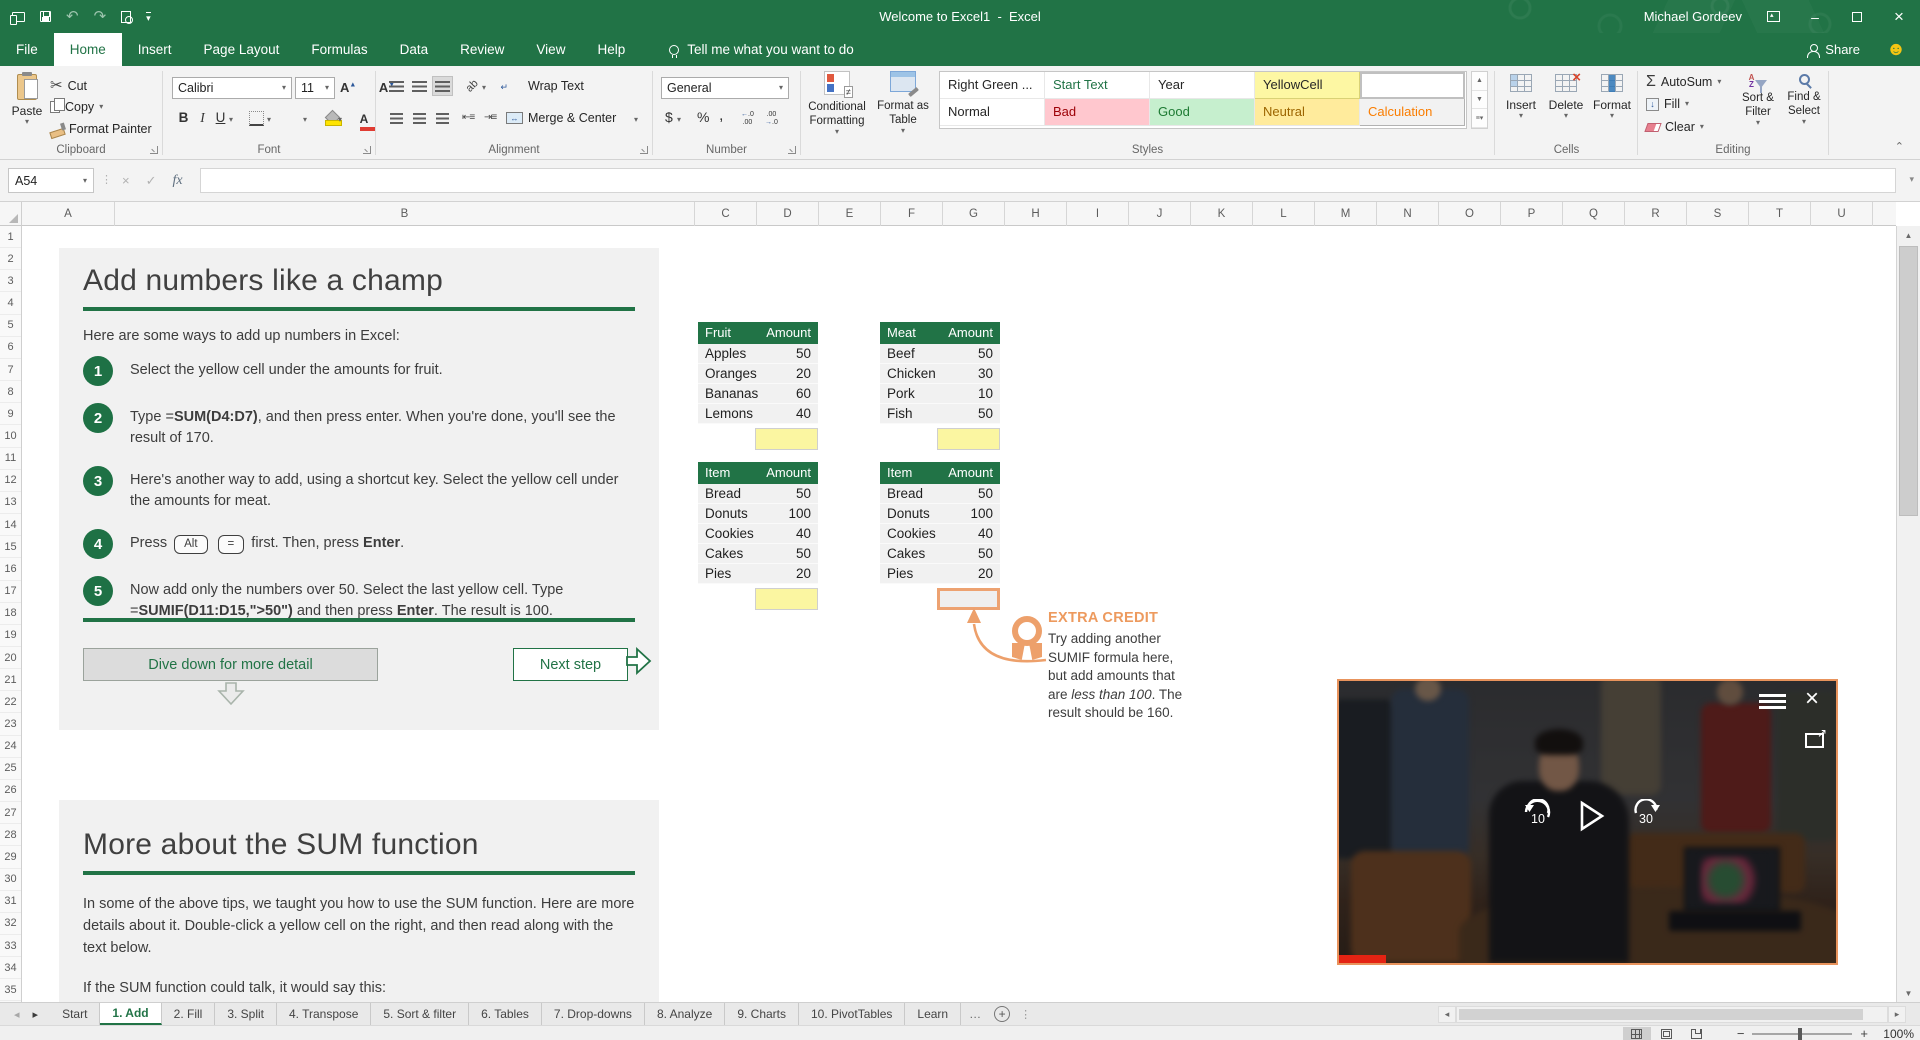 The image size is (1920, 1040). Describe the element at coordinates (721, 116) in the screenshot. I see `comma-style-icon: ,` at that location.